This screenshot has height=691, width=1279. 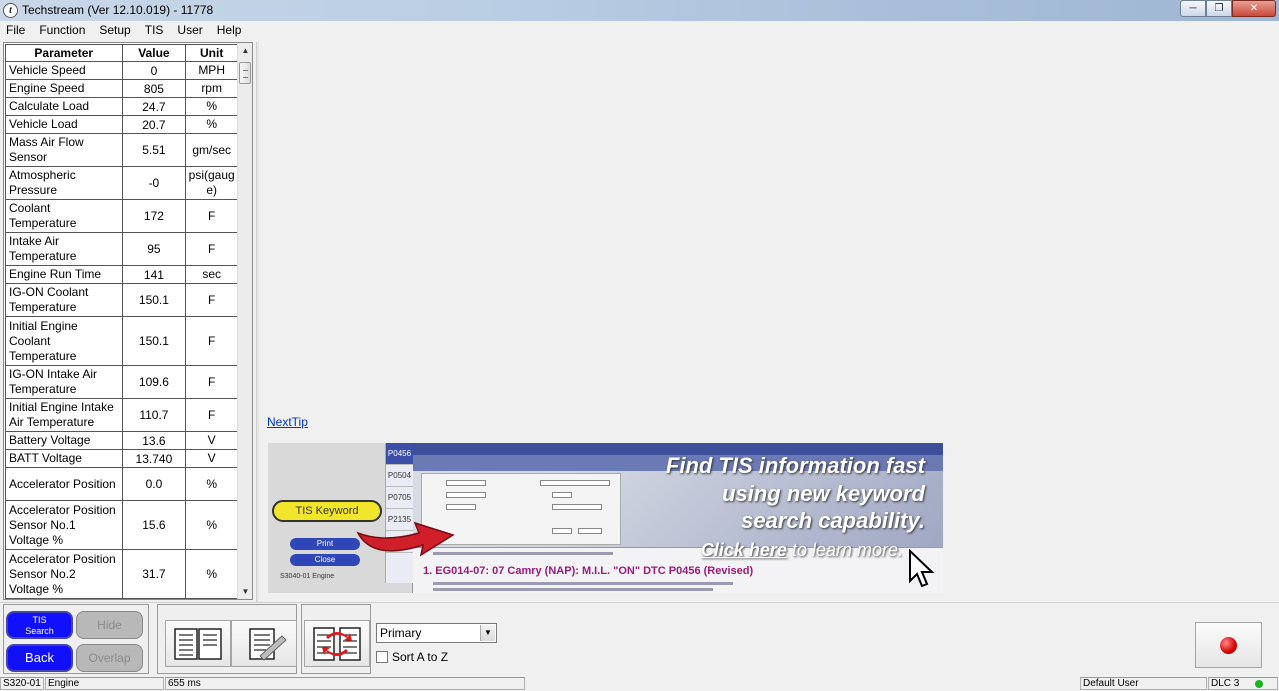 I want to click on overlap-button: Overlap, so click(x=109, y=658).